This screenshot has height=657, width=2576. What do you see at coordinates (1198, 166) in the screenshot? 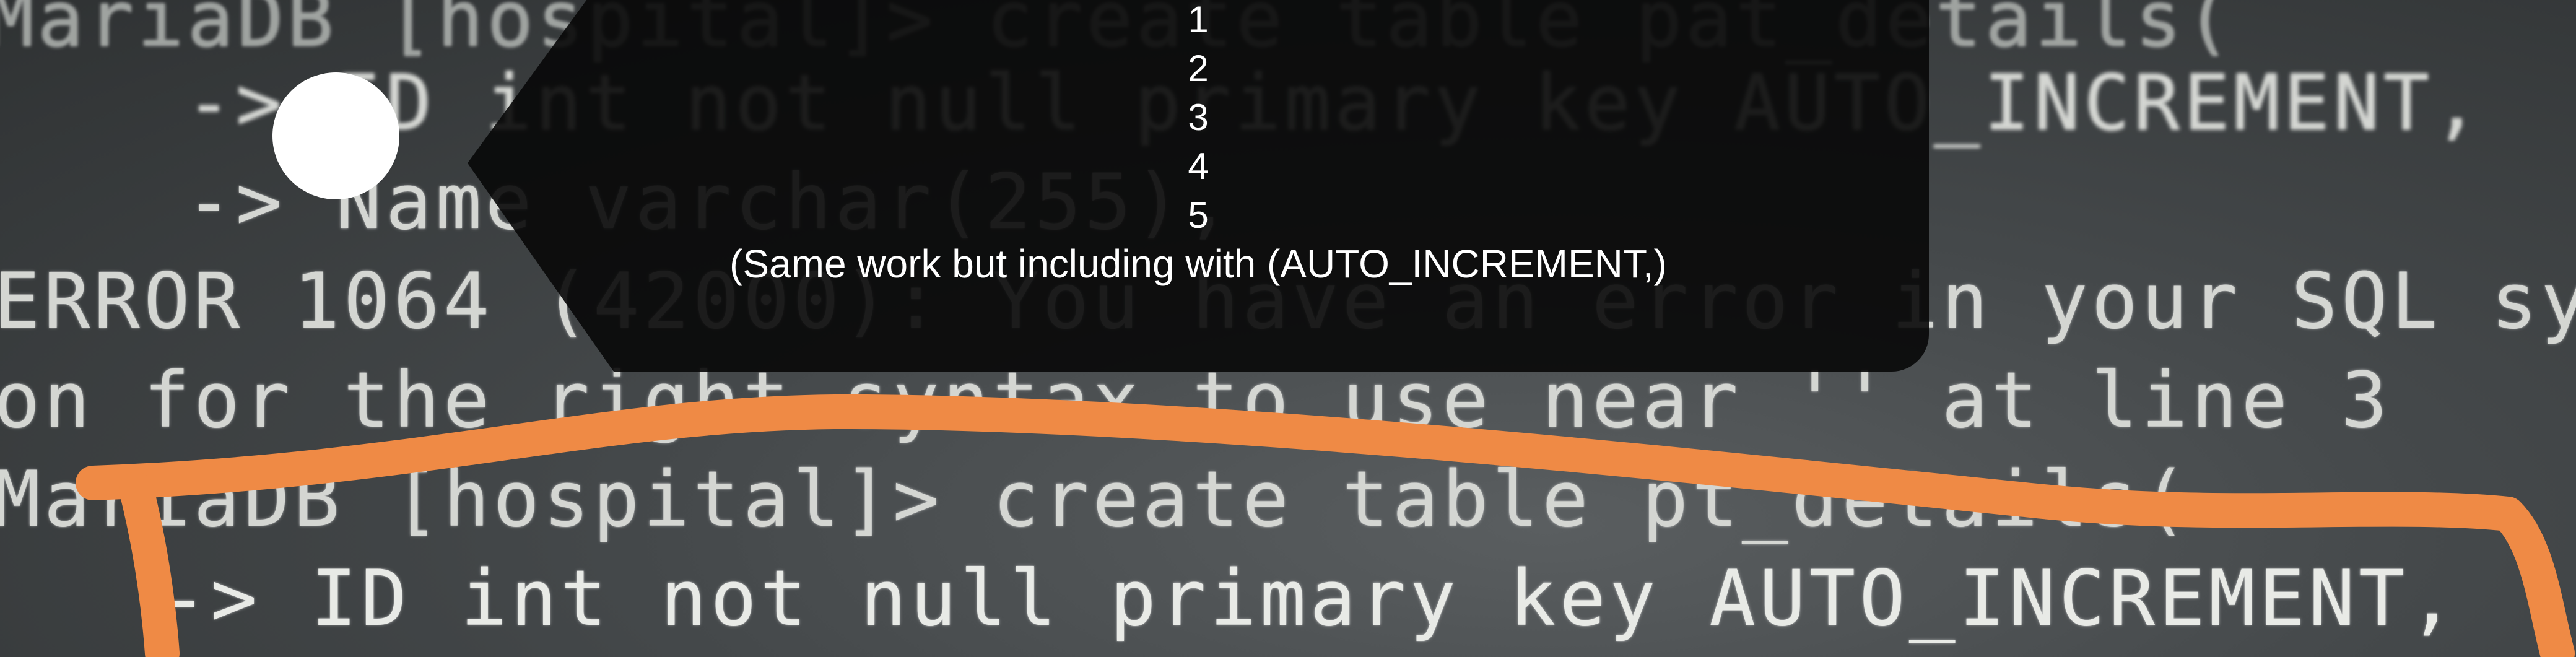
I see `list-number: 4` at bounding box center [1198, 166].